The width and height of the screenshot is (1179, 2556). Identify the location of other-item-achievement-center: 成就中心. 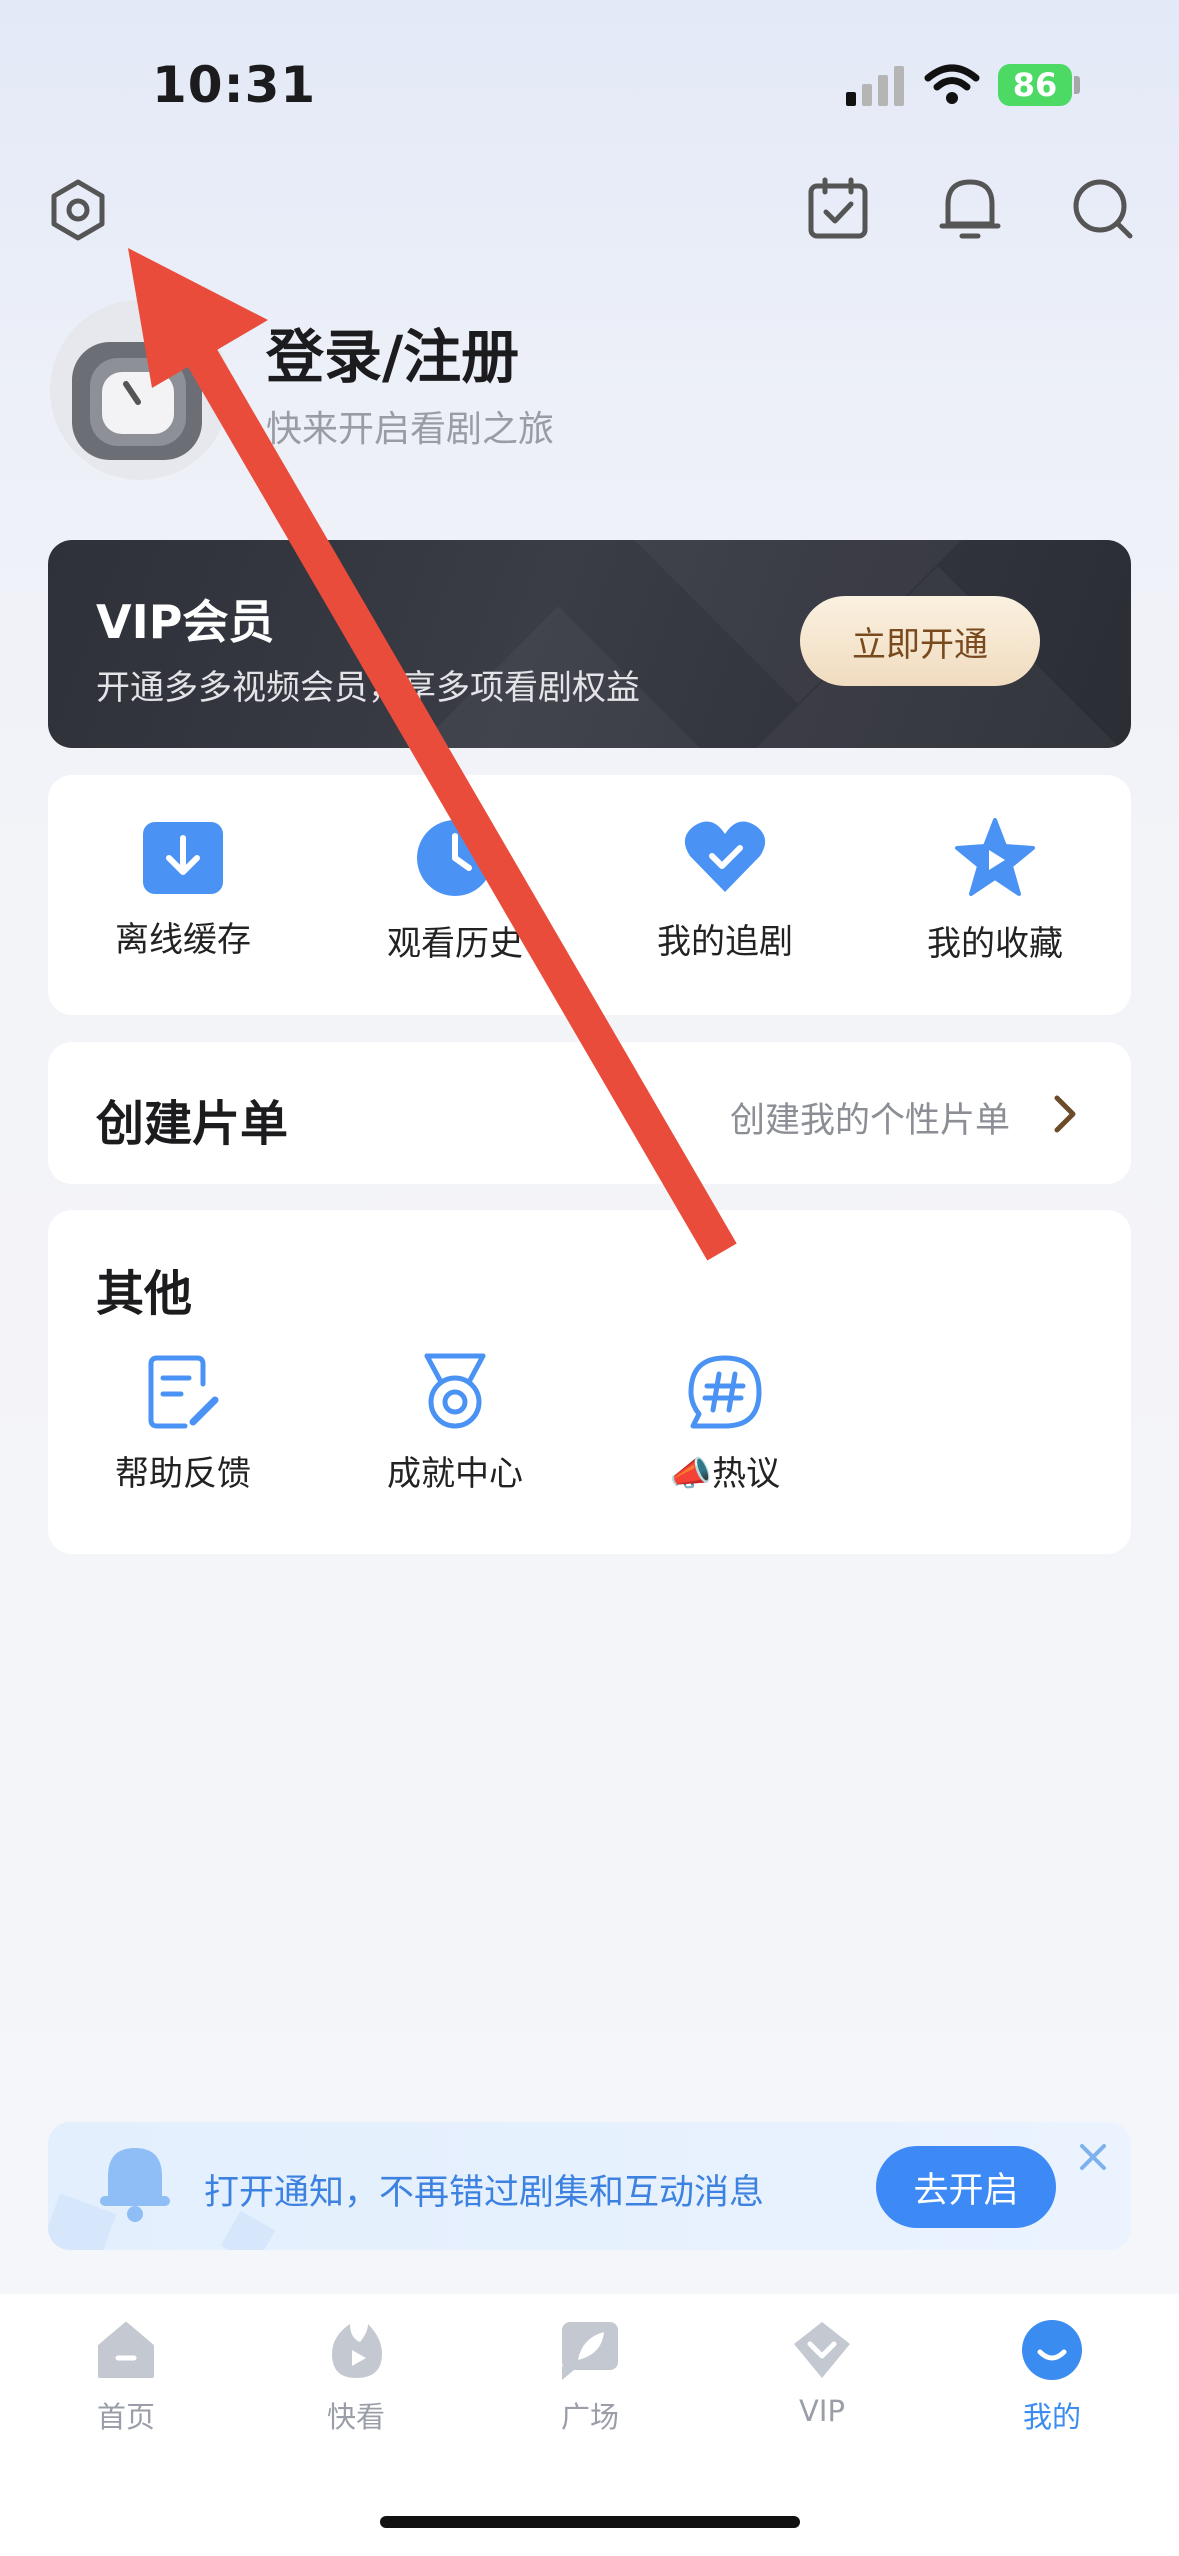
(455, 1423).